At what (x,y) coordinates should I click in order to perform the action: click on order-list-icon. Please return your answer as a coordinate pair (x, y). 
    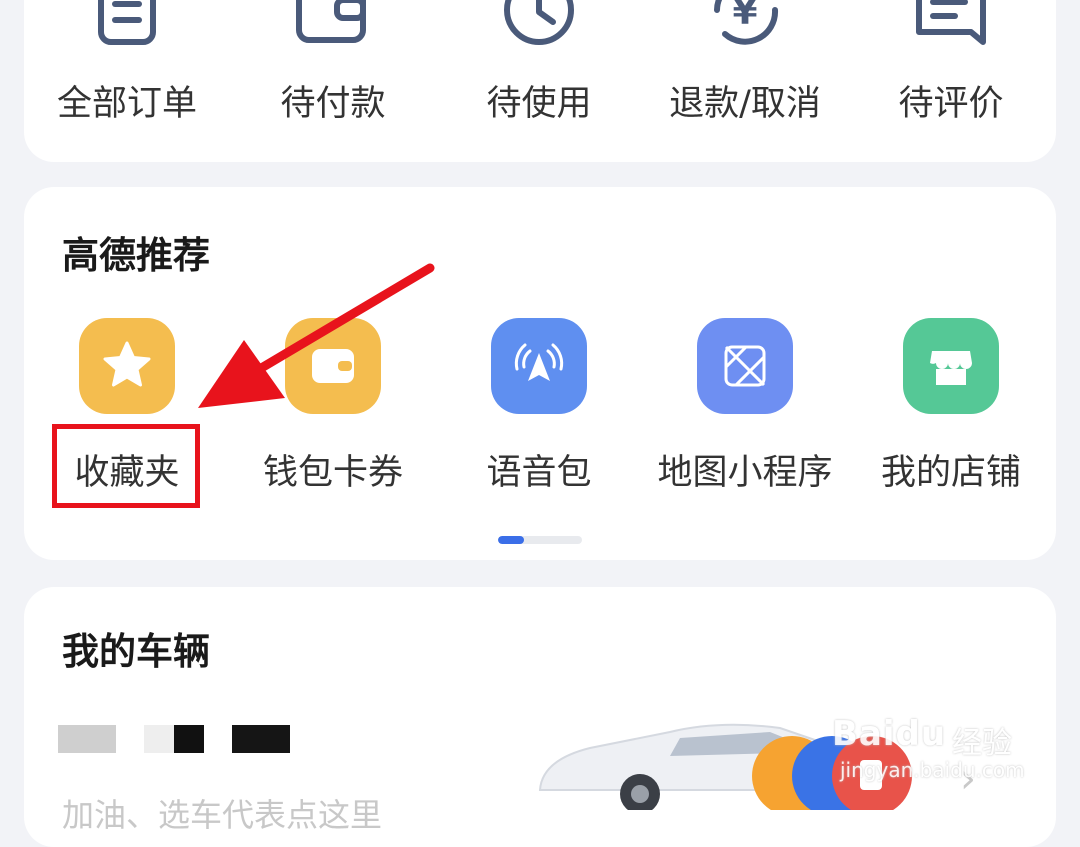
    Looking at the image, I should click on (127, 30).